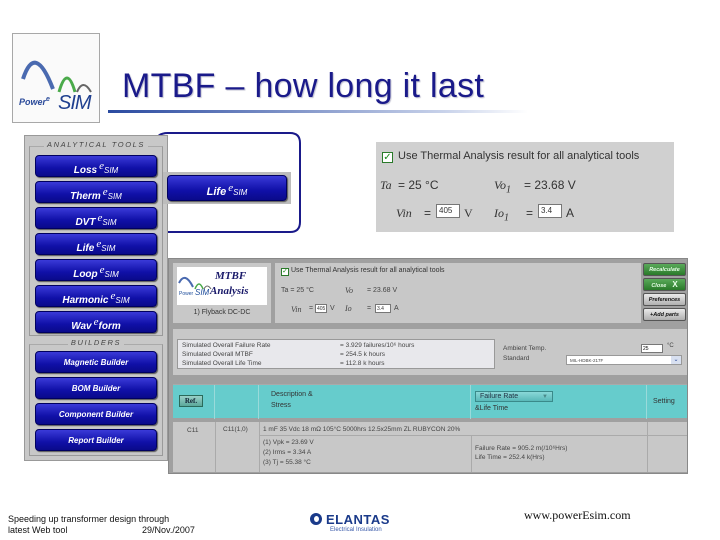 The height and width of the screenshot is (540, 720). Describe the element at coordinates (168, 530) in the screenshot. I see `footer-date: 29/Nov./2007` at that location.